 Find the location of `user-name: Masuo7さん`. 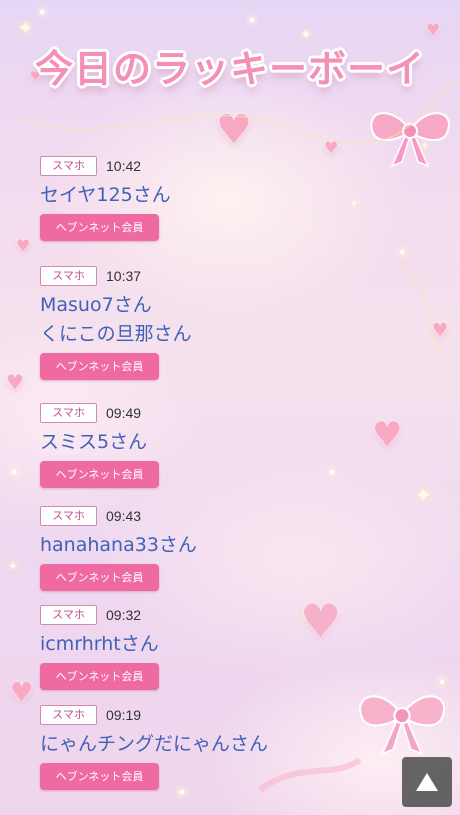

user-name: Masuo7さん is located at coordinates (96, 305).